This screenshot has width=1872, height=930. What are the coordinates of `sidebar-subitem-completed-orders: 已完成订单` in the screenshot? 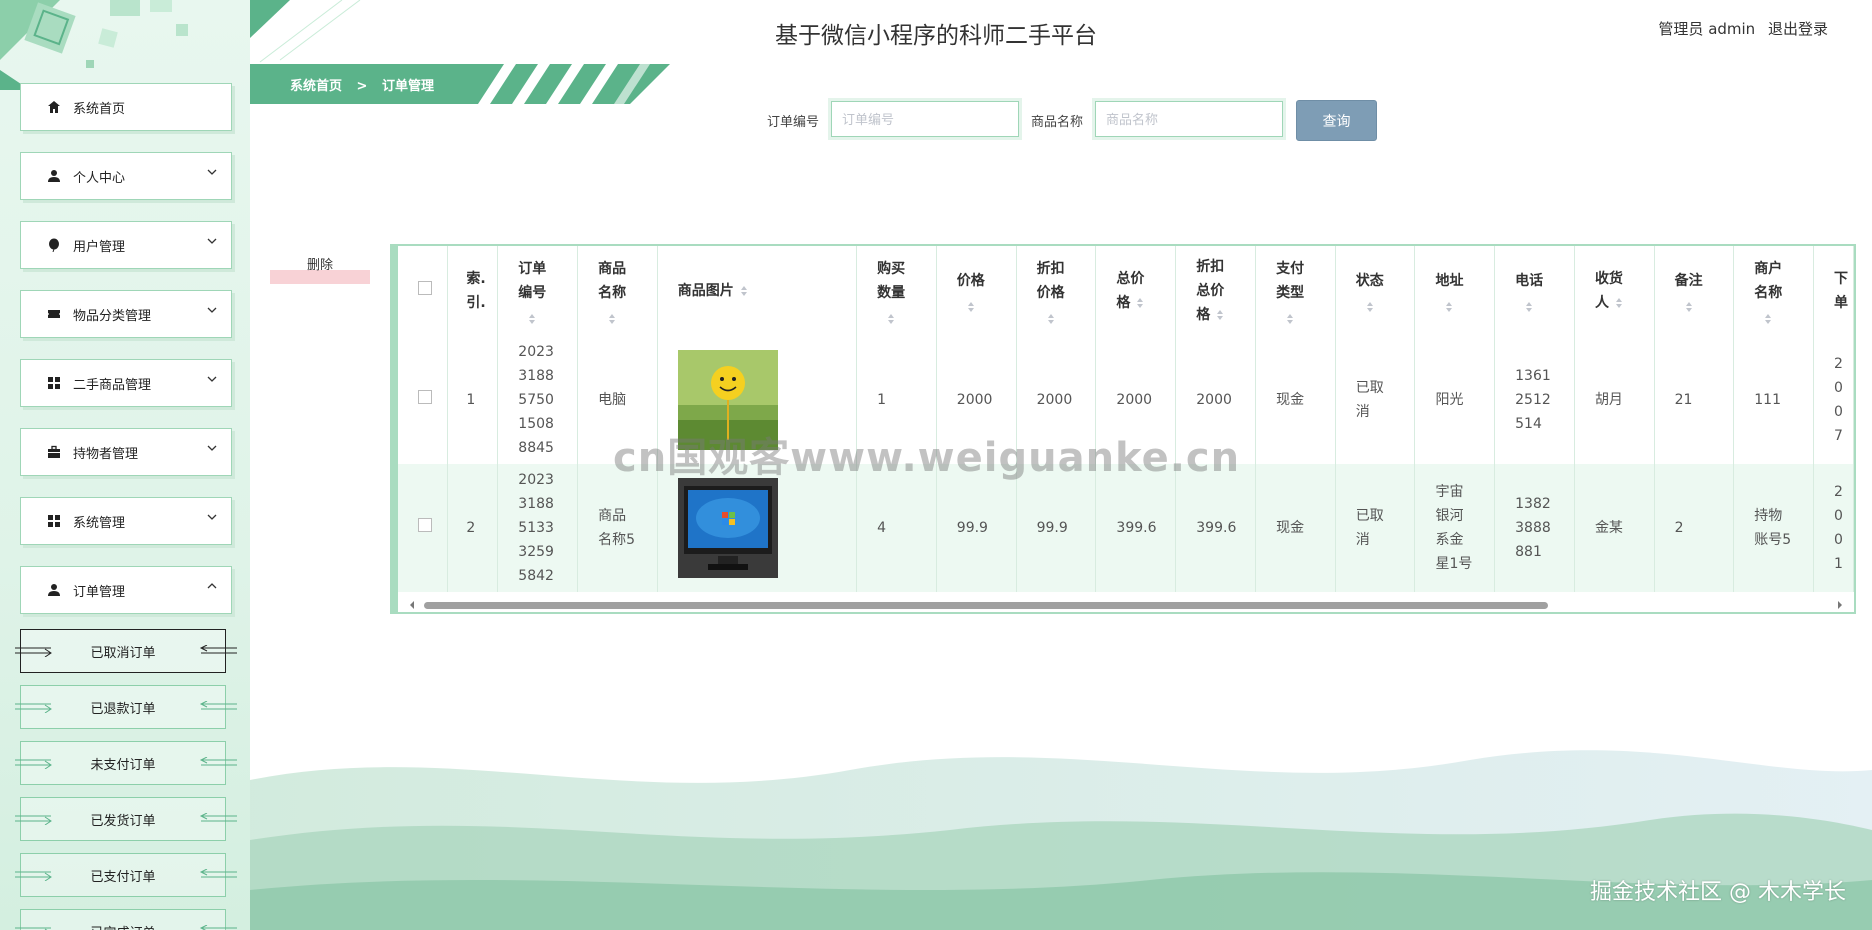 It's located at (126, 919).